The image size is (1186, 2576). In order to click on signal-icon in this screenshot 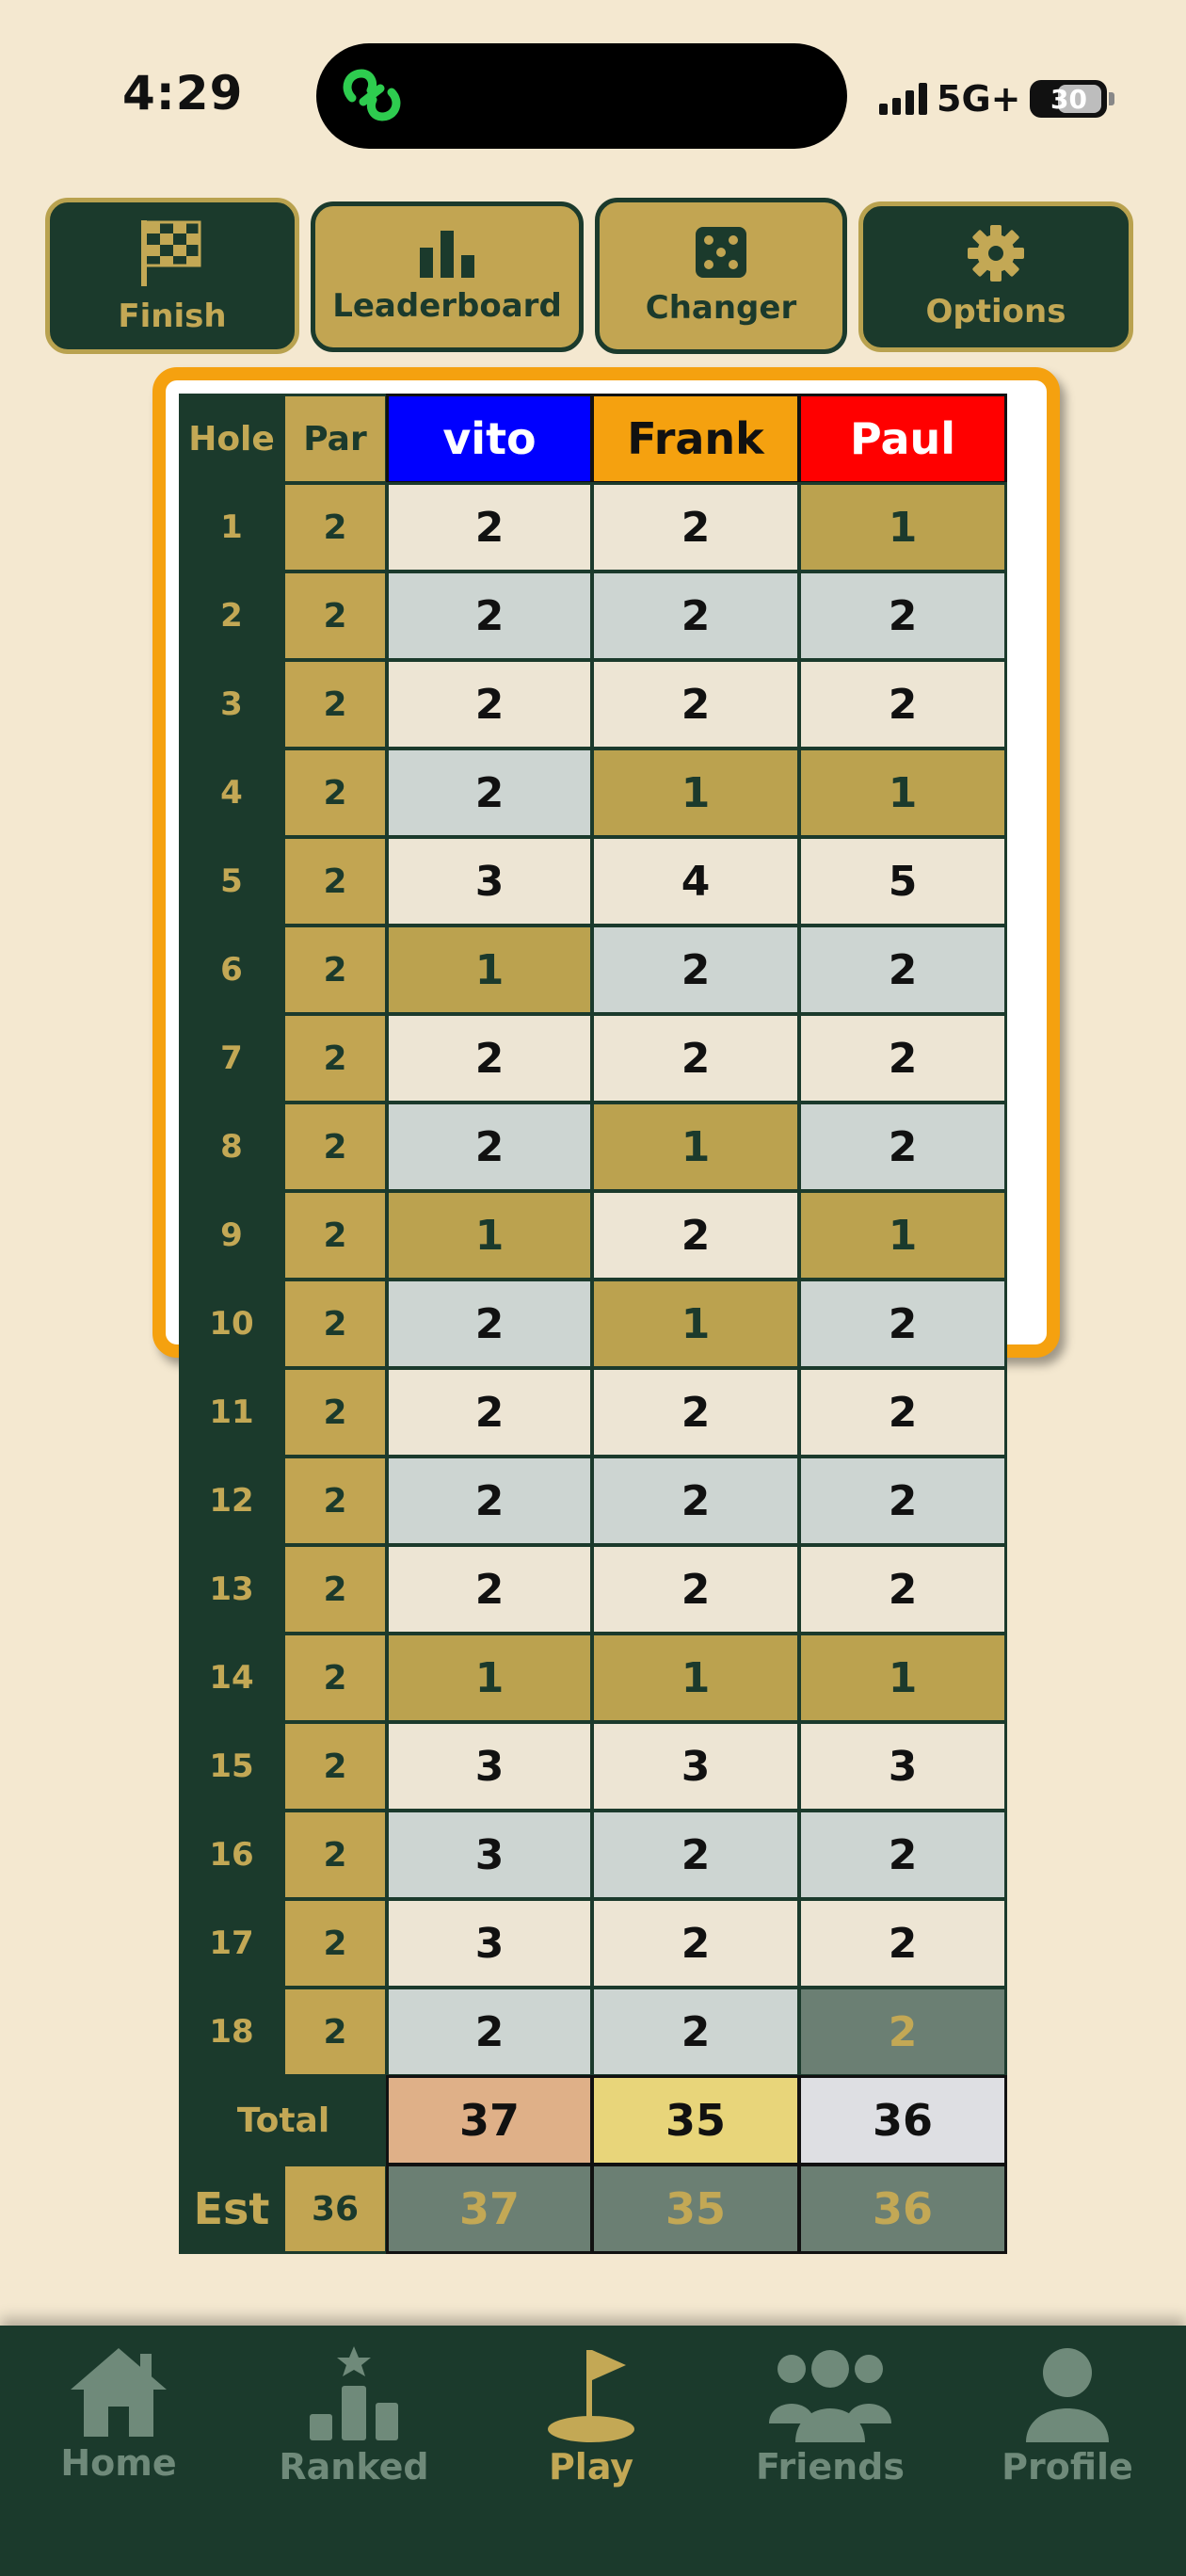, I will do `click(903, 99)`.